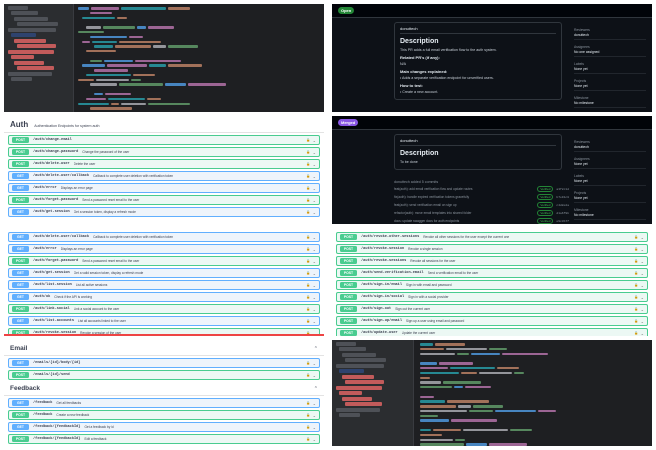 The height and width of the screenshot is (450, 656). What do you see at coordinates (39, 58) in the screenshot?
I see `project-tree` at bounding box center [39, 58].